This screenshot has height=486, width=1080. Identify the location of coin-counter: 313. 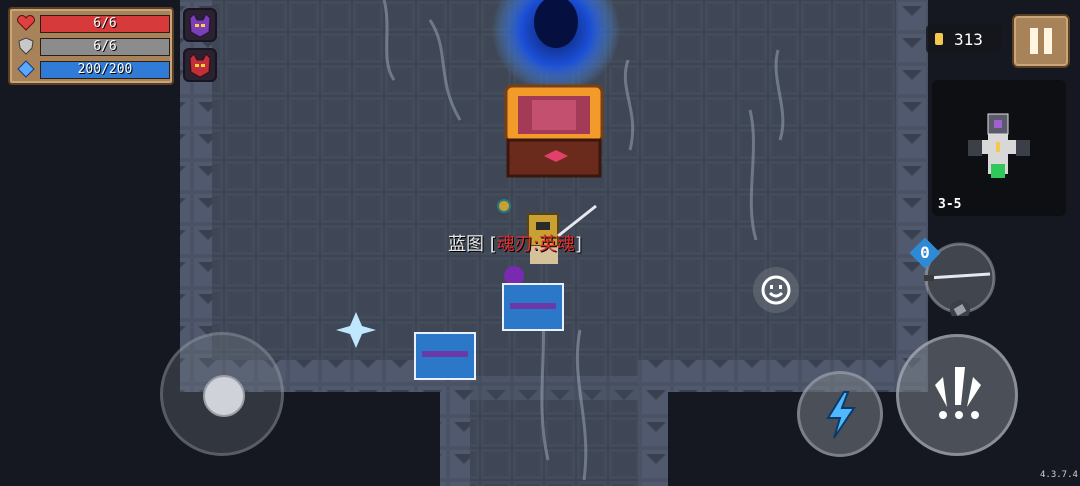
(964, 39).